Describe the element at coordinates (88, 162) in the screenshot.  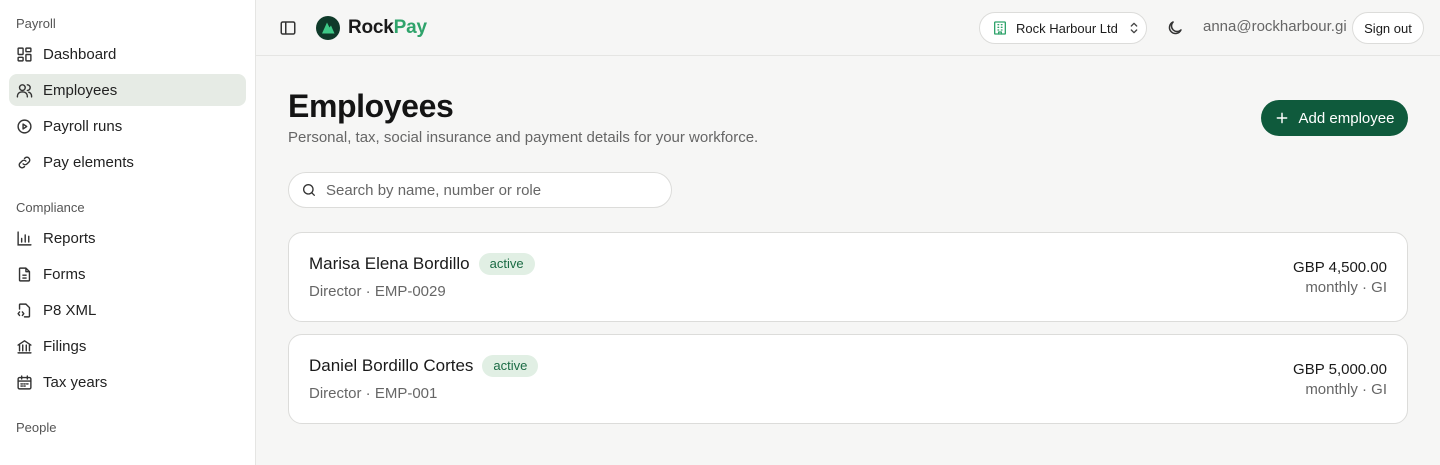
I see `sidebar-item-label: Pay elements` at that location.